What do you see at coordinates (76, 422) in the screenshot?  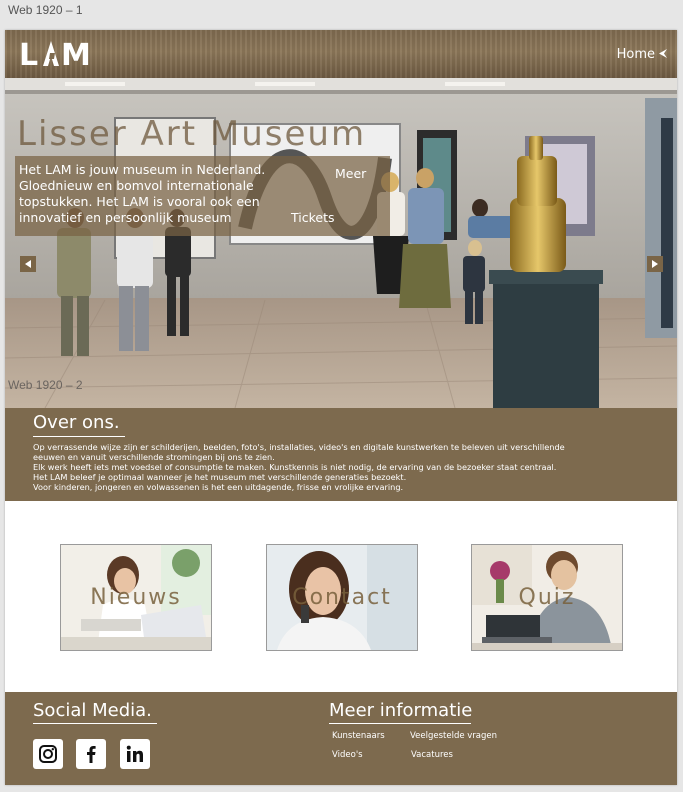 I see `about-title: Over ons.` at bounding box center [76, 422].